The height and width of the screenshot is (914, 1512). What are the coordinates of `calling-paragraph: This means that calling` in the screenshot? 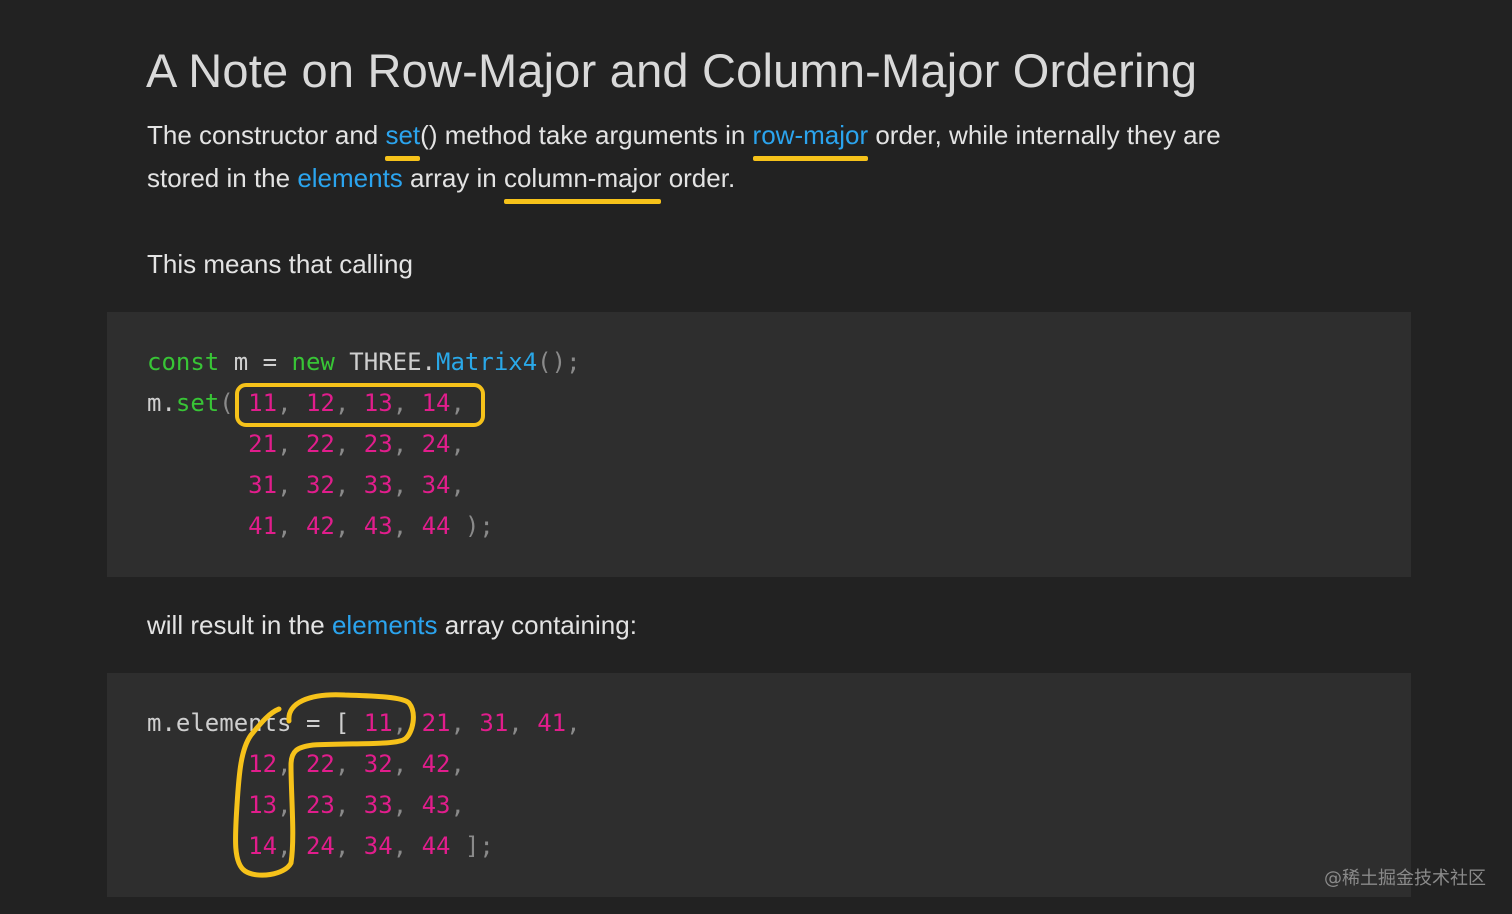 It's located at (280, 264).